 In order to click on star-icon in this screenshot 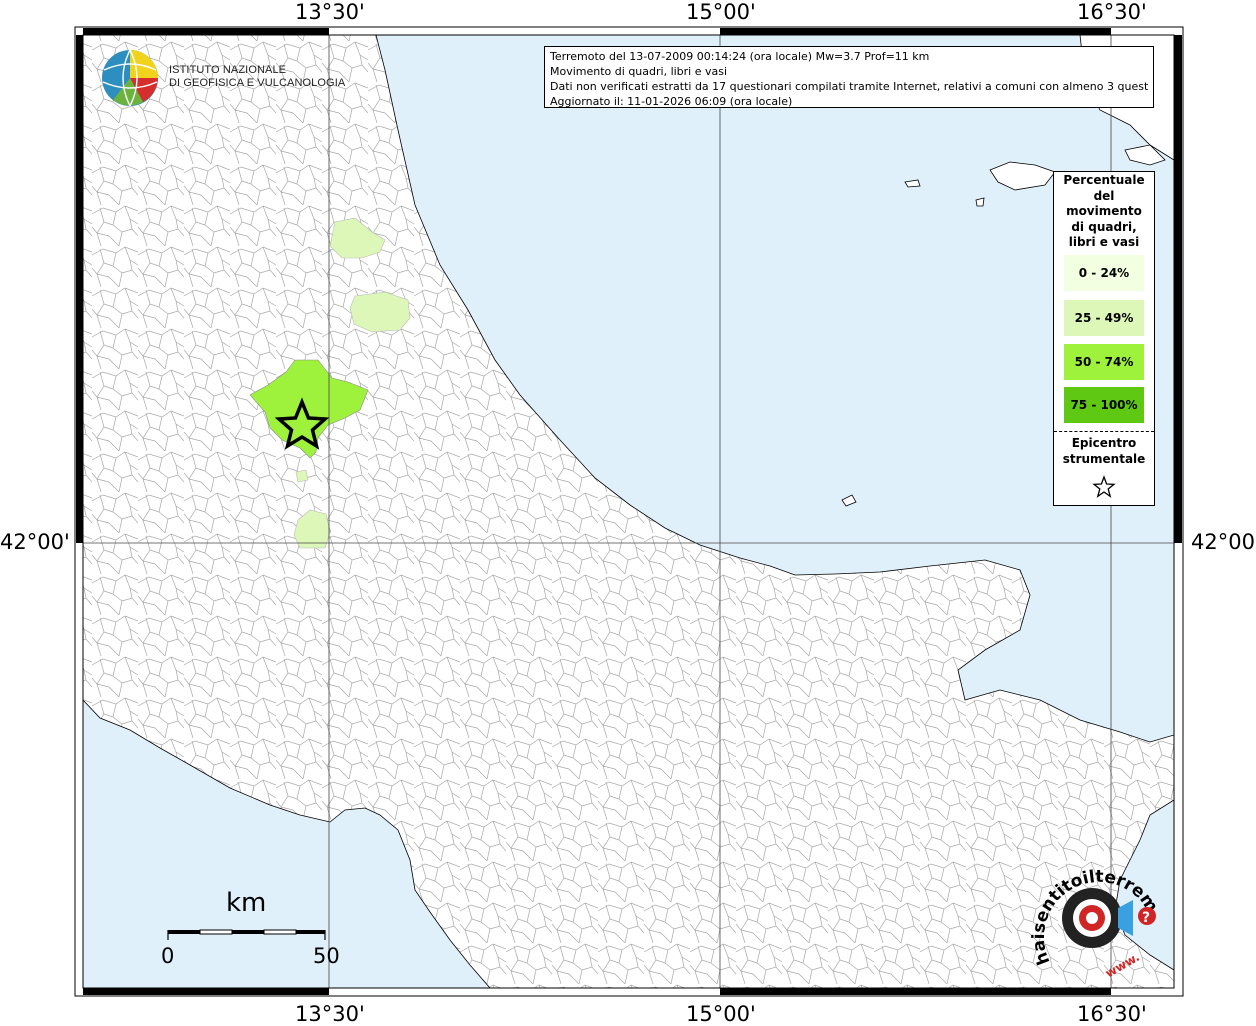, I will do `click(1104, 486)`.